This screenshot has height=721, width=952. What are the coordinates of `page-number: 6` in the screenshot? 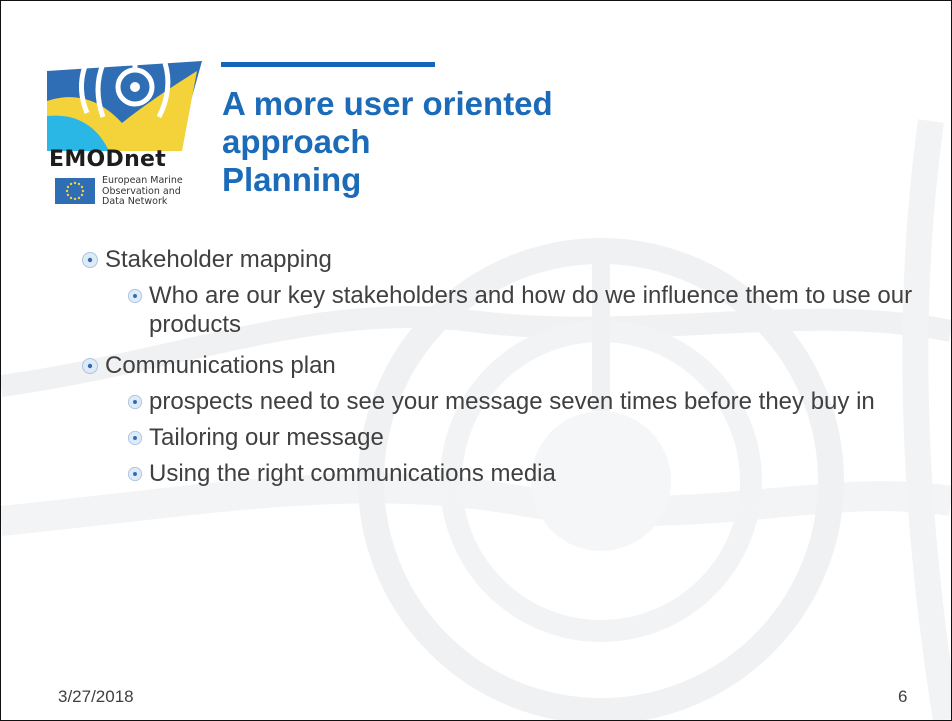 It's located at (903, 696).